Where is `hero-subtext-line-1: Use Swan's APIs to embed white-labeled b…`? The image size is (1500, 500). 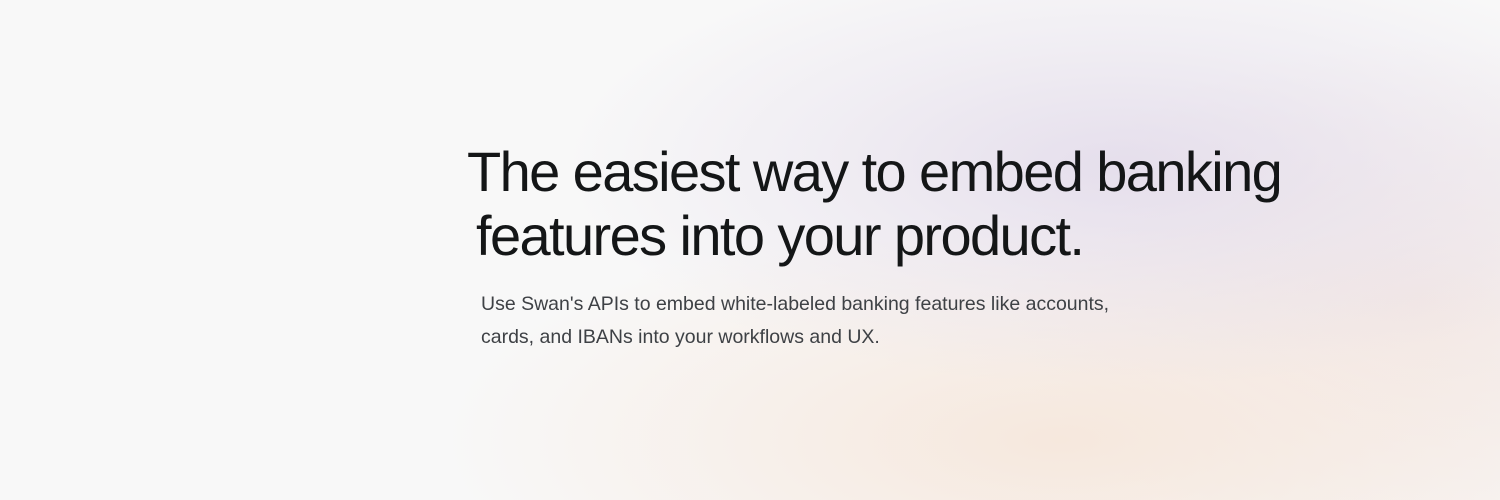
hero-subtext-line-1: Use Swan's APIs to embed white-labeled b… is located at coordinates (795, 304).